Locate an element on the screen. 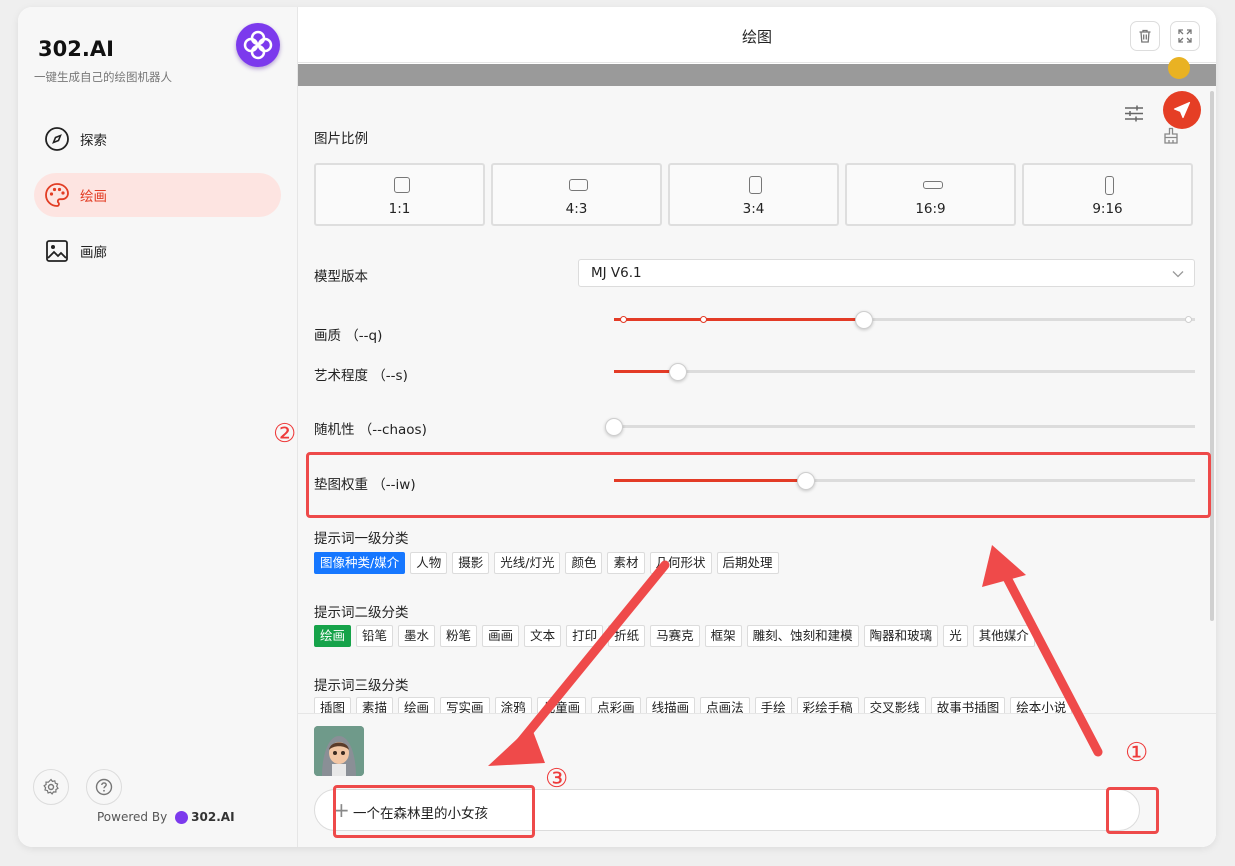 This screenshot has width=1235, height=866. ratio-option-3-4: 3:4 is located at coordinates (753, 194).